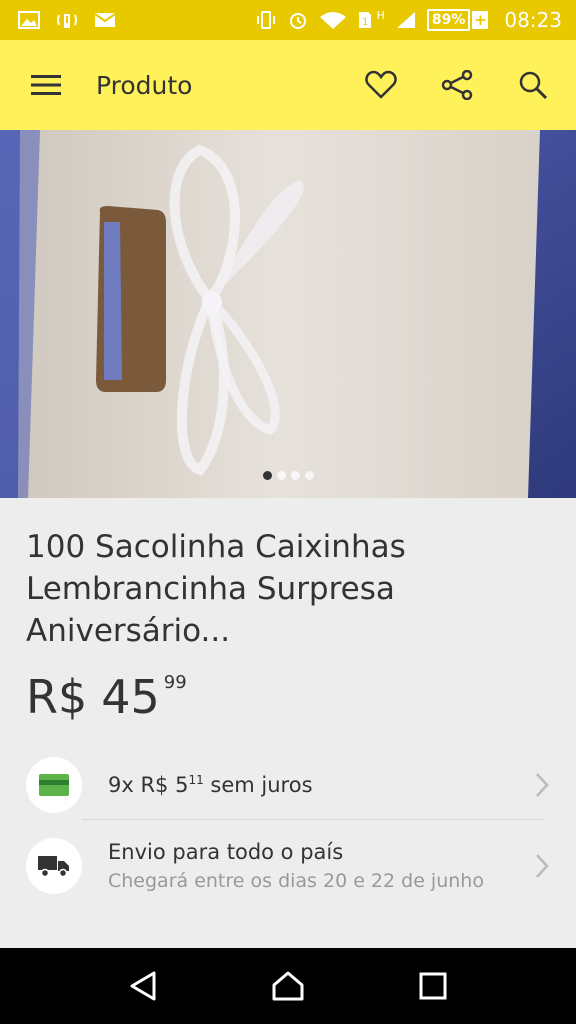  I want to click on menu-icon, so click(46, 85).